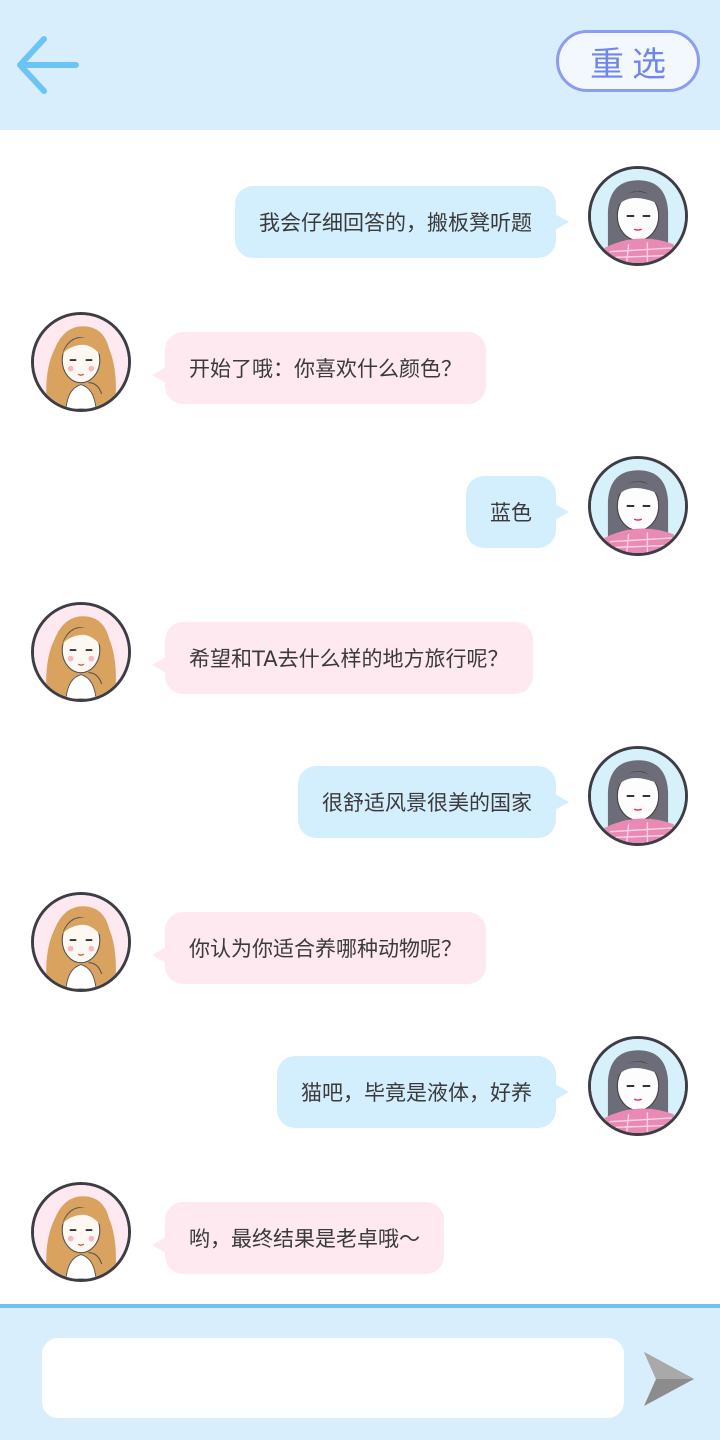 The height and width of the screenshot is (1440, 720). I want to click on reselect-button: 重选, so click(628, 61).